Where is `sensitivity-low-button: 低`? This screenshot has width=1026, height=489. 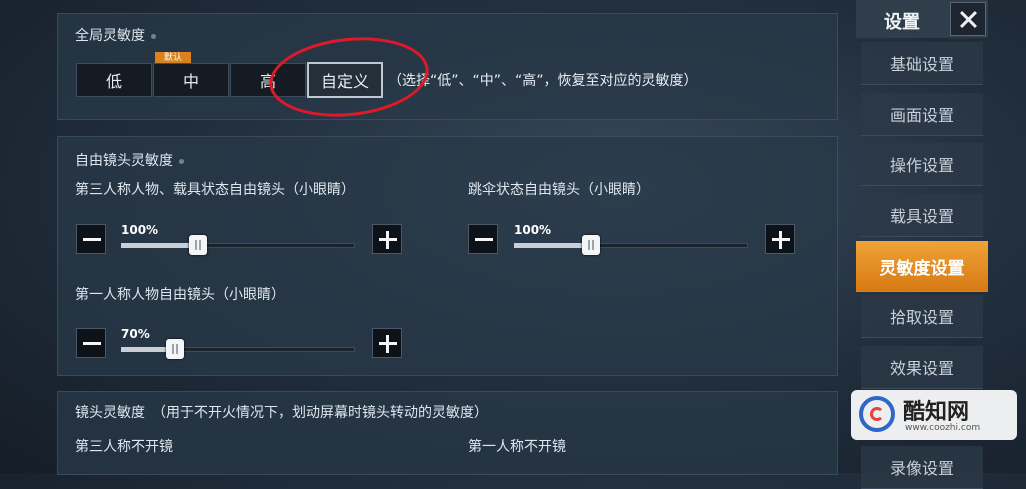 sensitivity-low-button: 低 is located at coordinates (114, 80).